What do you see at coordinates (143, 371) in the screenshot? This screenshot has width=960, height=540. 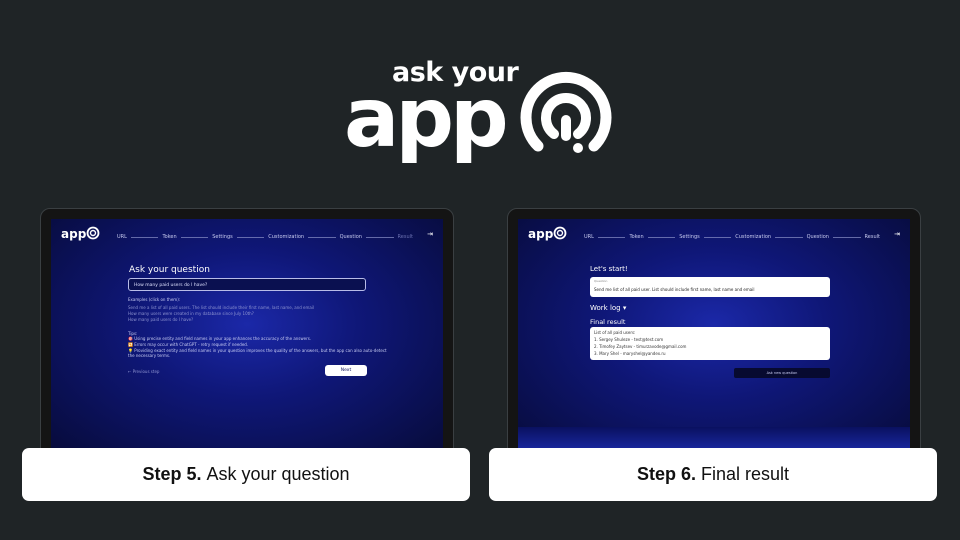 I see `previous-step-link: ← Previous step` at bounding box center [143, 371].